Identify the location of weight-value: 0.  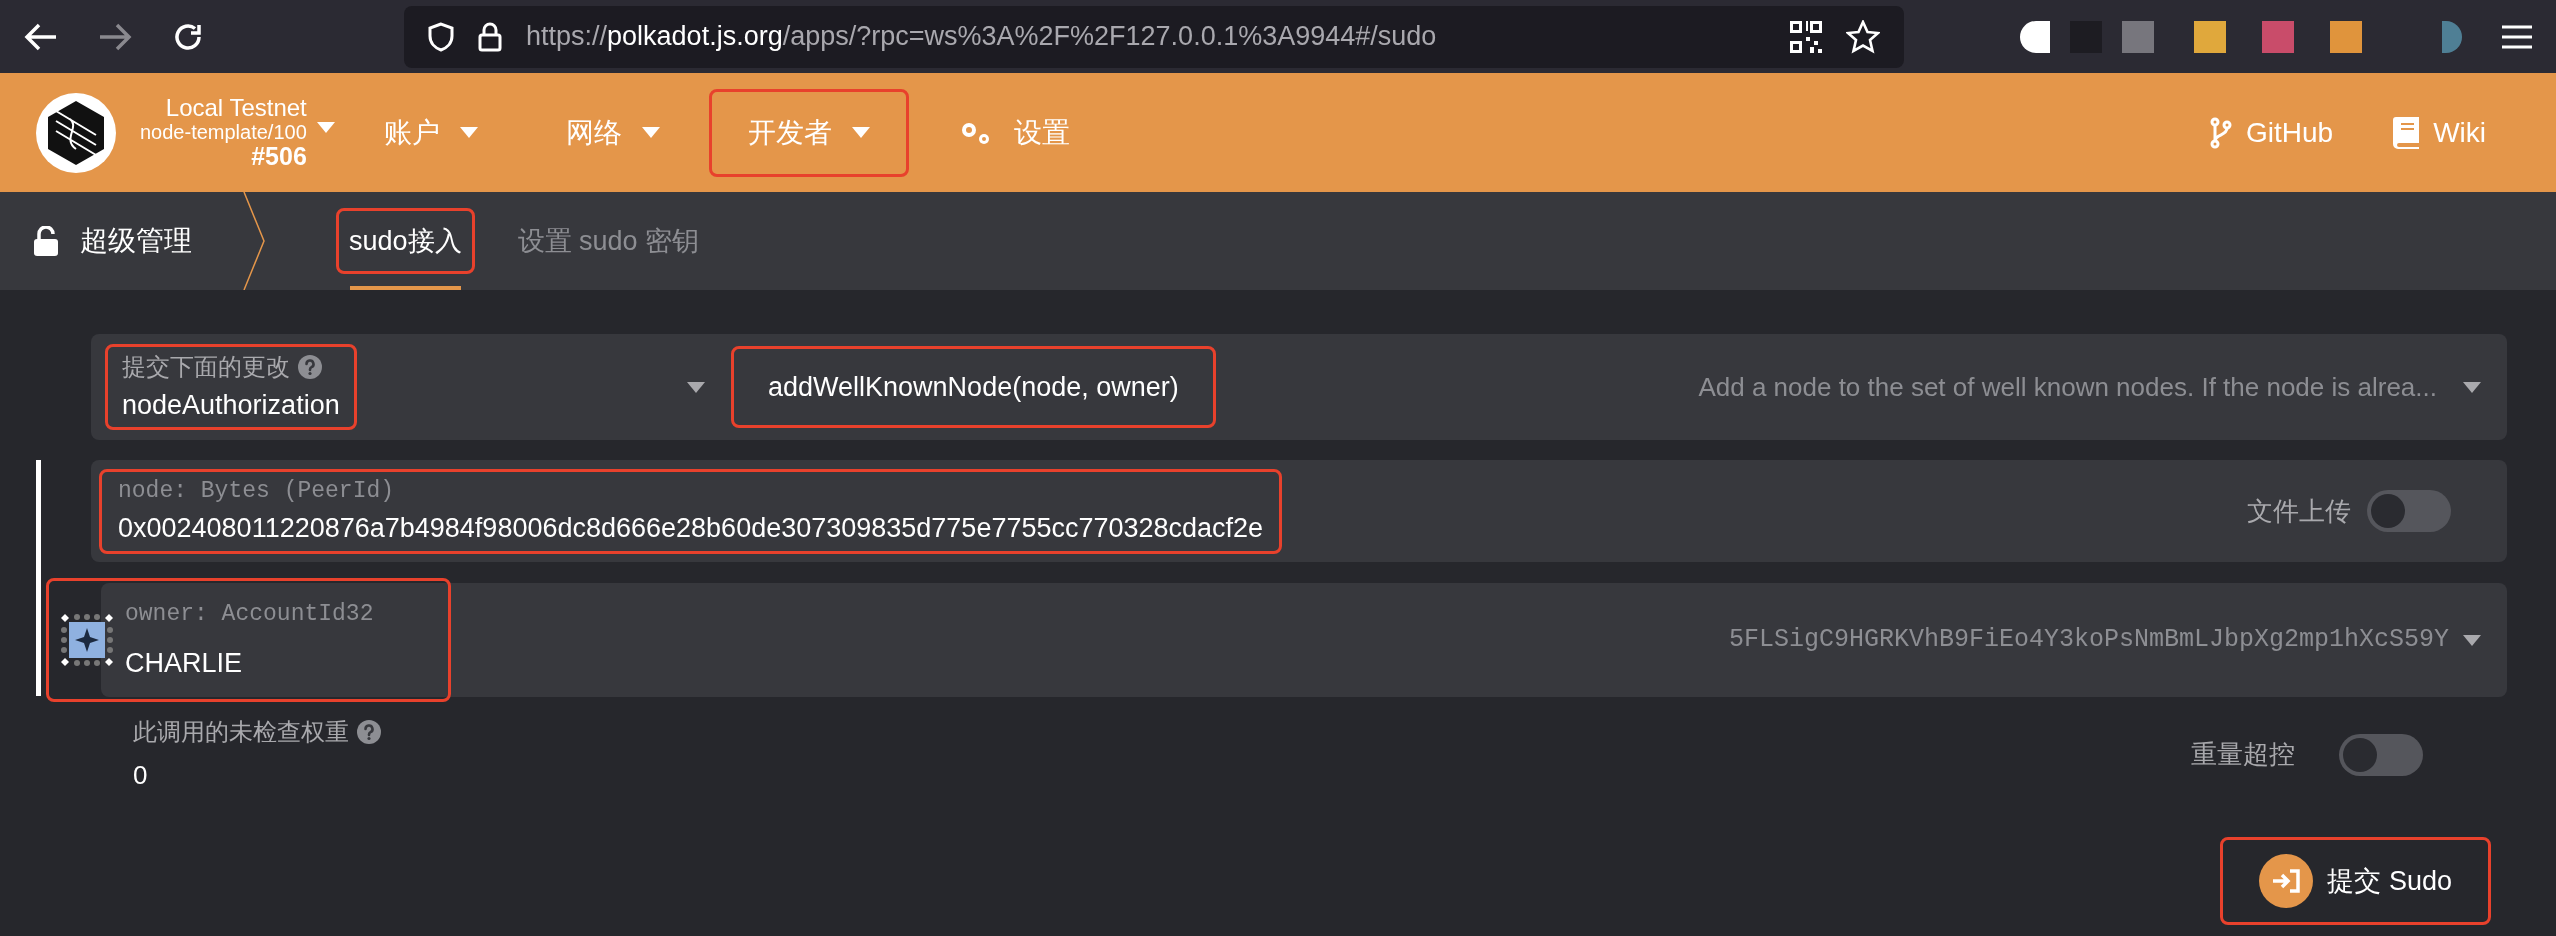
(141, 775).